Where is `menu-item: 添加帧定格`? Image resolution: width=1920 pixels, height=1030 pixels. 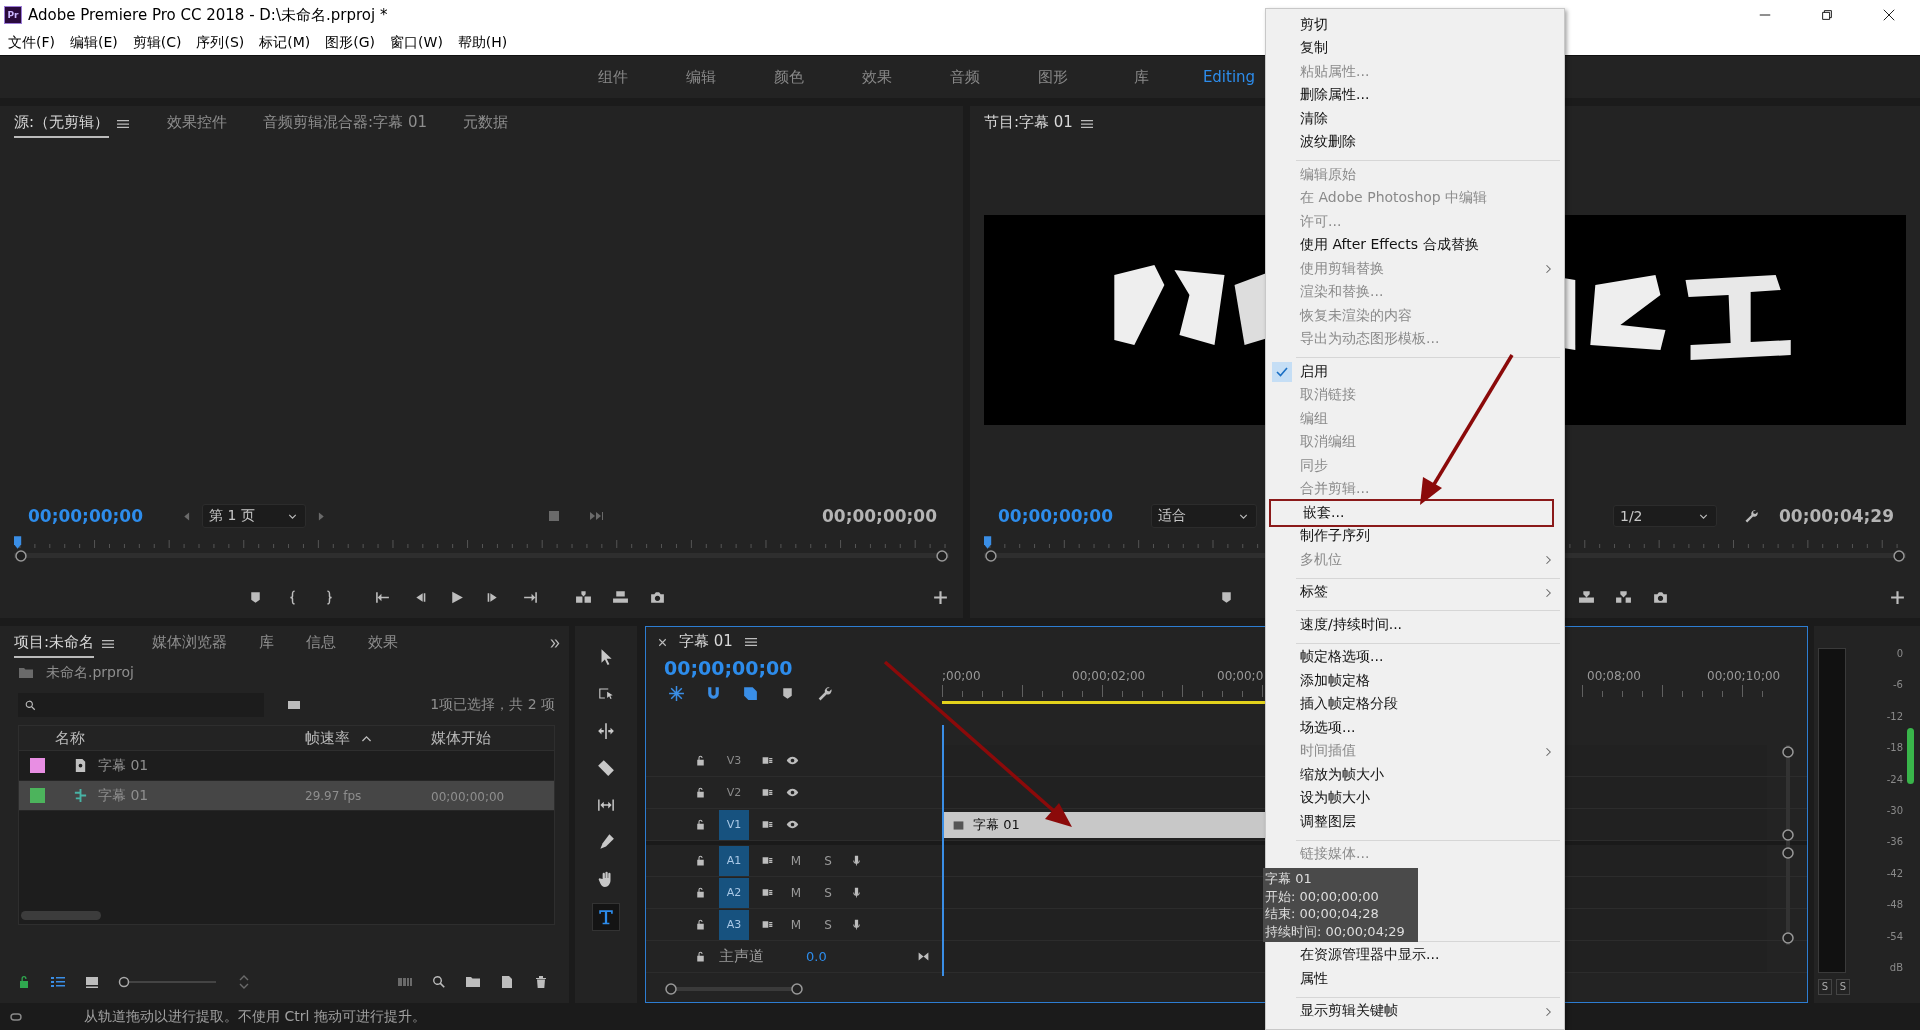
menu-item: 添加帧定格 is located at coordinates (1414, 681).